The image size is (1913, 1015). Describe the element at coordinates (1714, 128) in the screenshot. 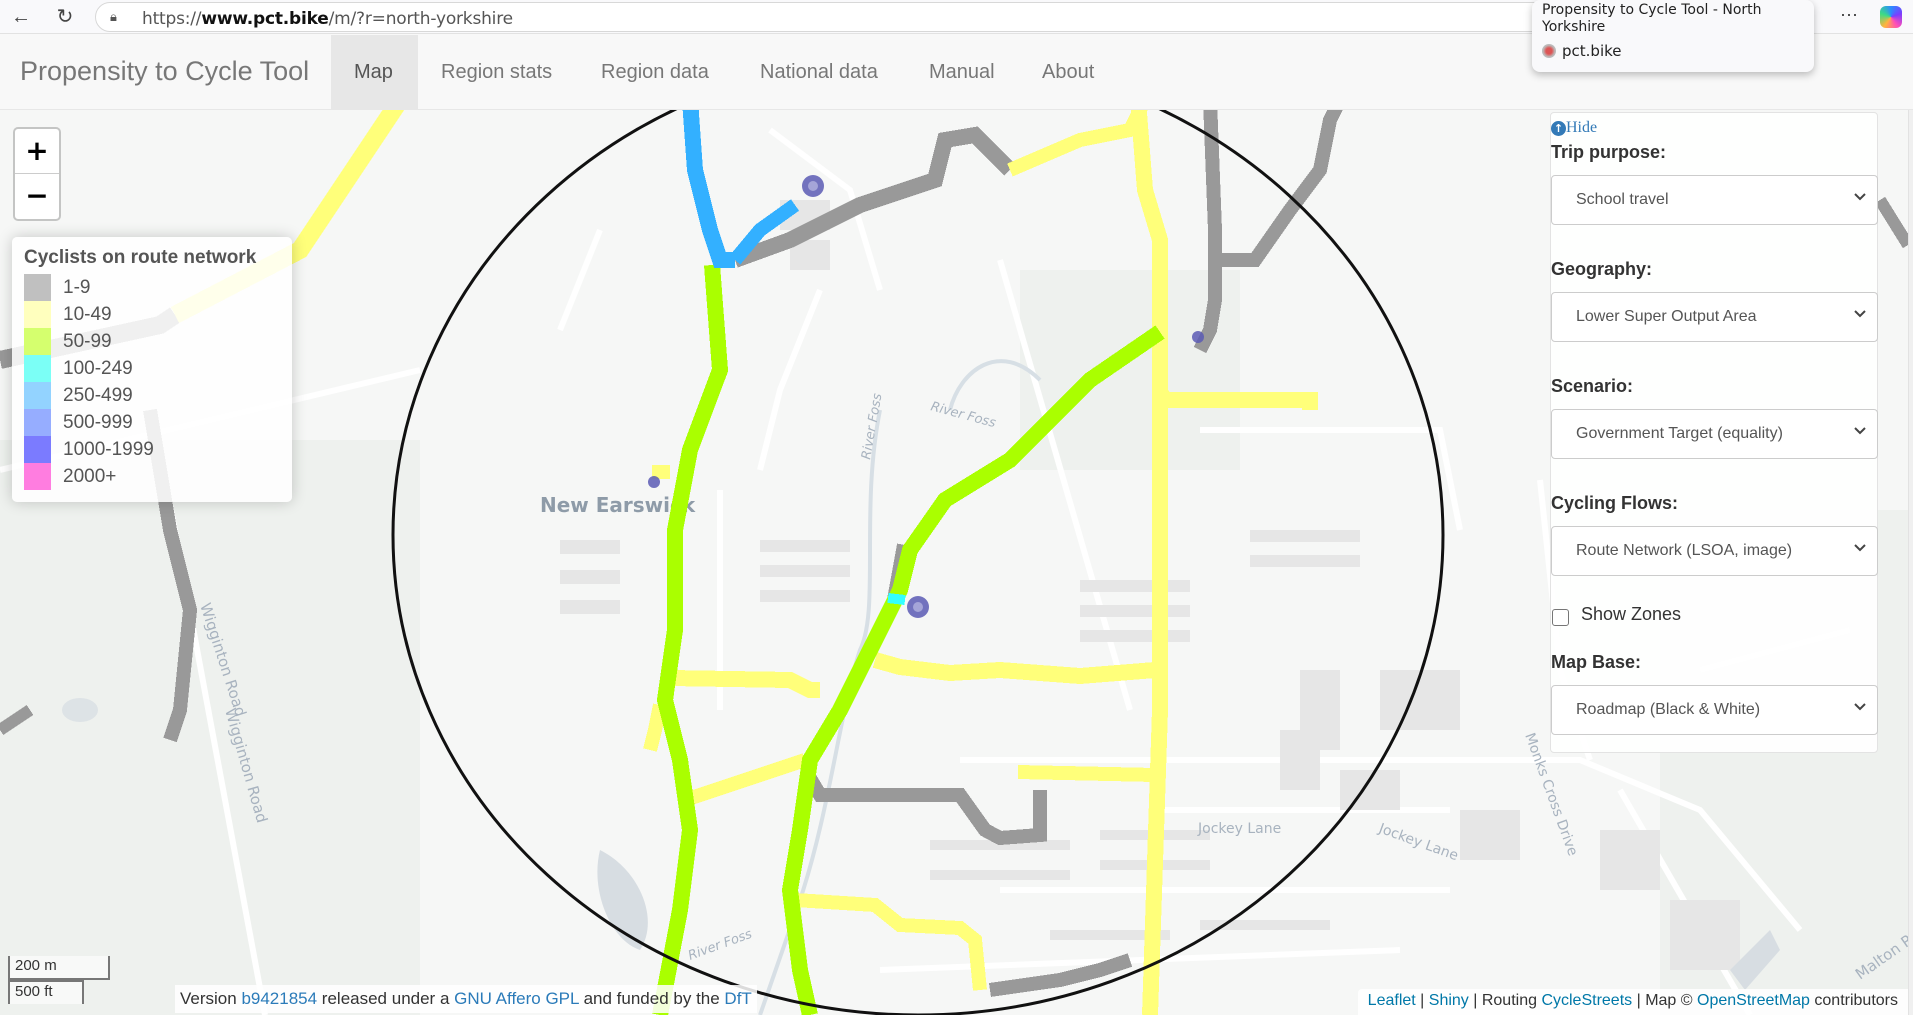

I see `hide-panel-link: ↑ Hide` at that location.